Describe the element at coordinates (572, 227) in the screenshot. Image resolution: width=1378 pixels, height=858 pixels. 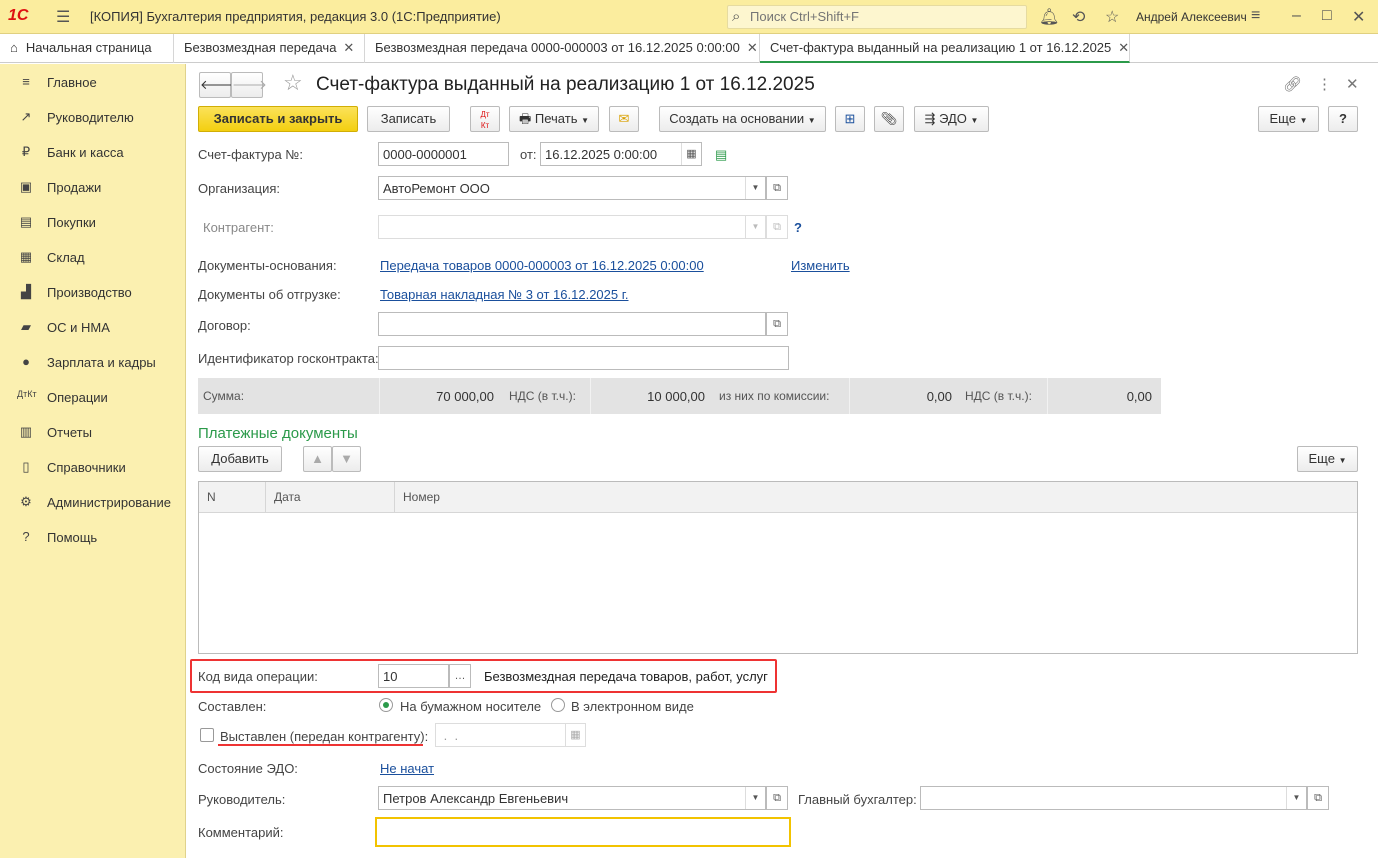
I see `counterparty-field: ▼` at that location.